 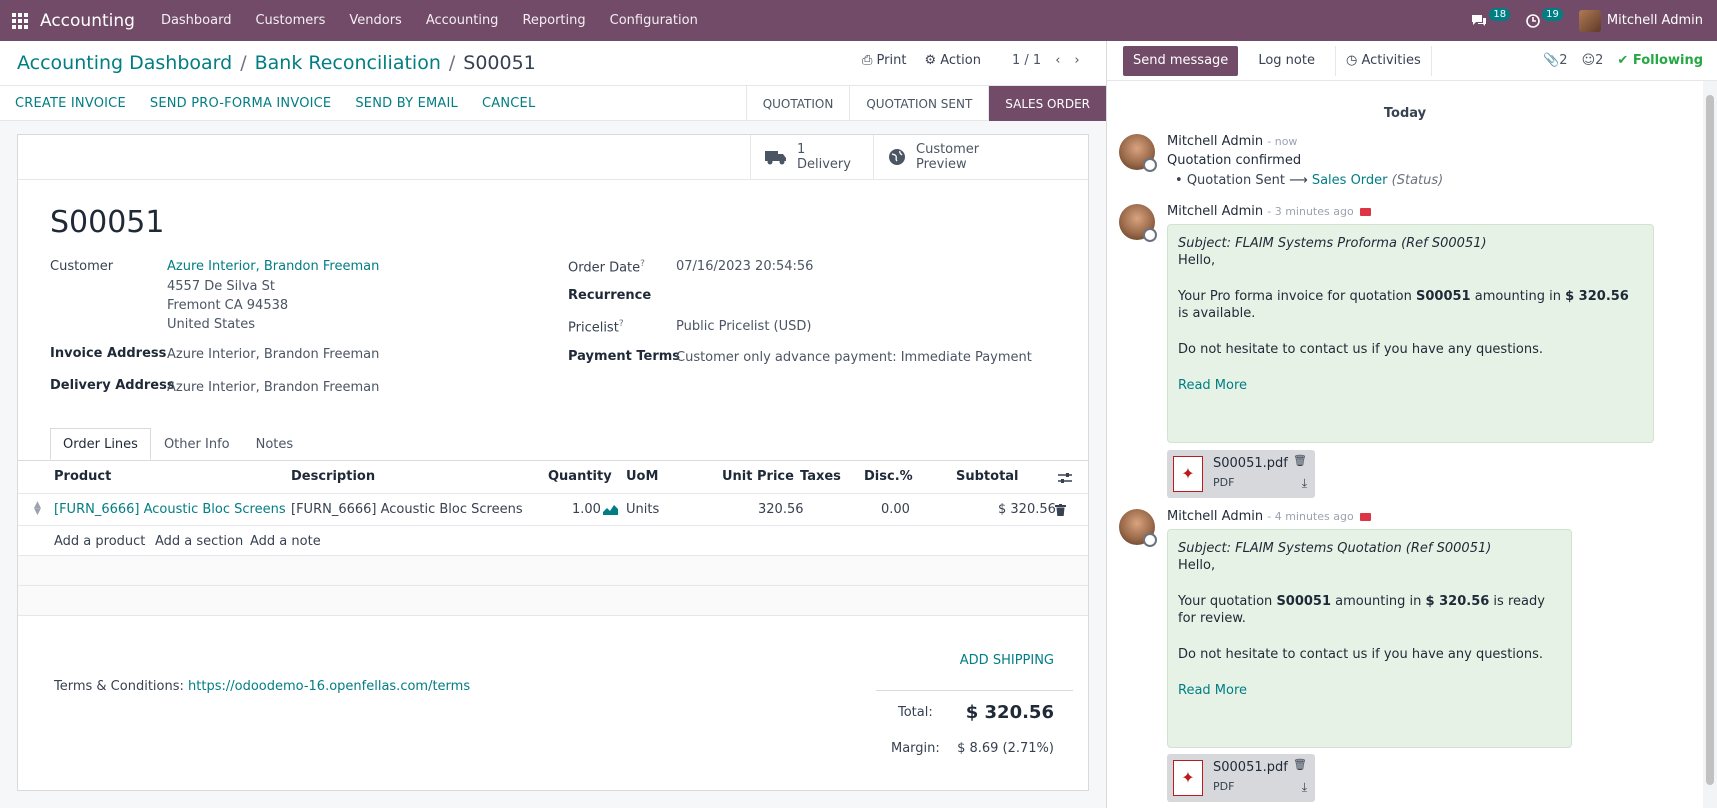 I want to click on add-section-link: Add a section, so click(x=199, y=541).